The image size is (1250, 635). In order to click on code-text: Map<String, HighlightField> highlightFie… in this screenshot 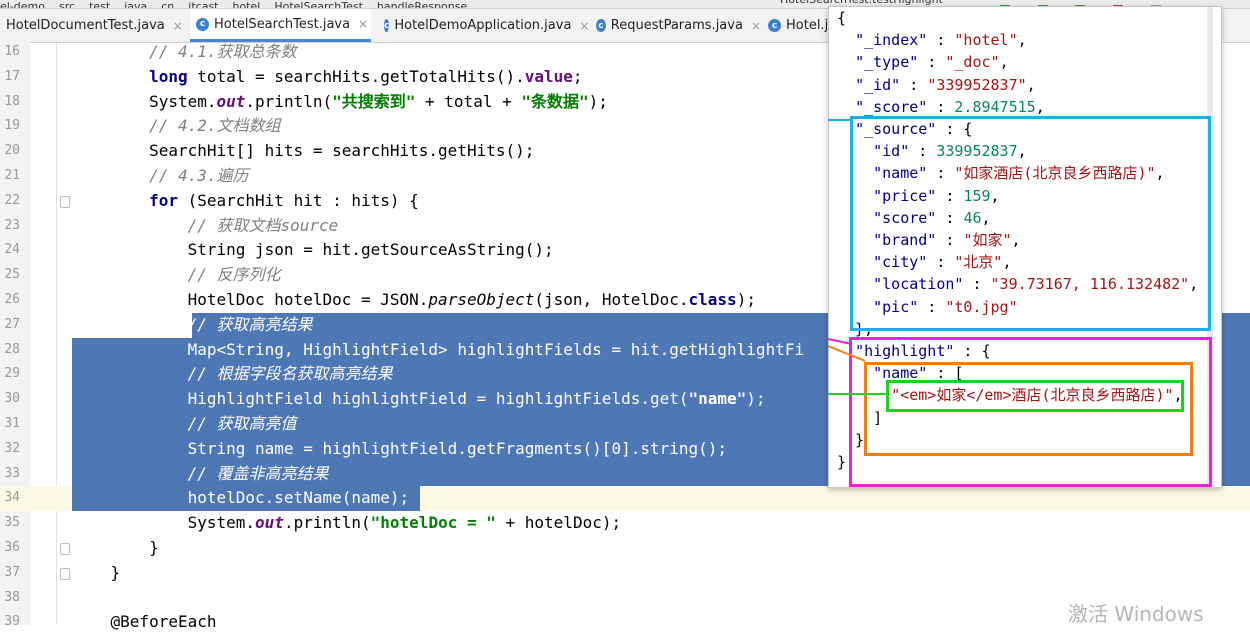, I will do `click(438, 350)`.